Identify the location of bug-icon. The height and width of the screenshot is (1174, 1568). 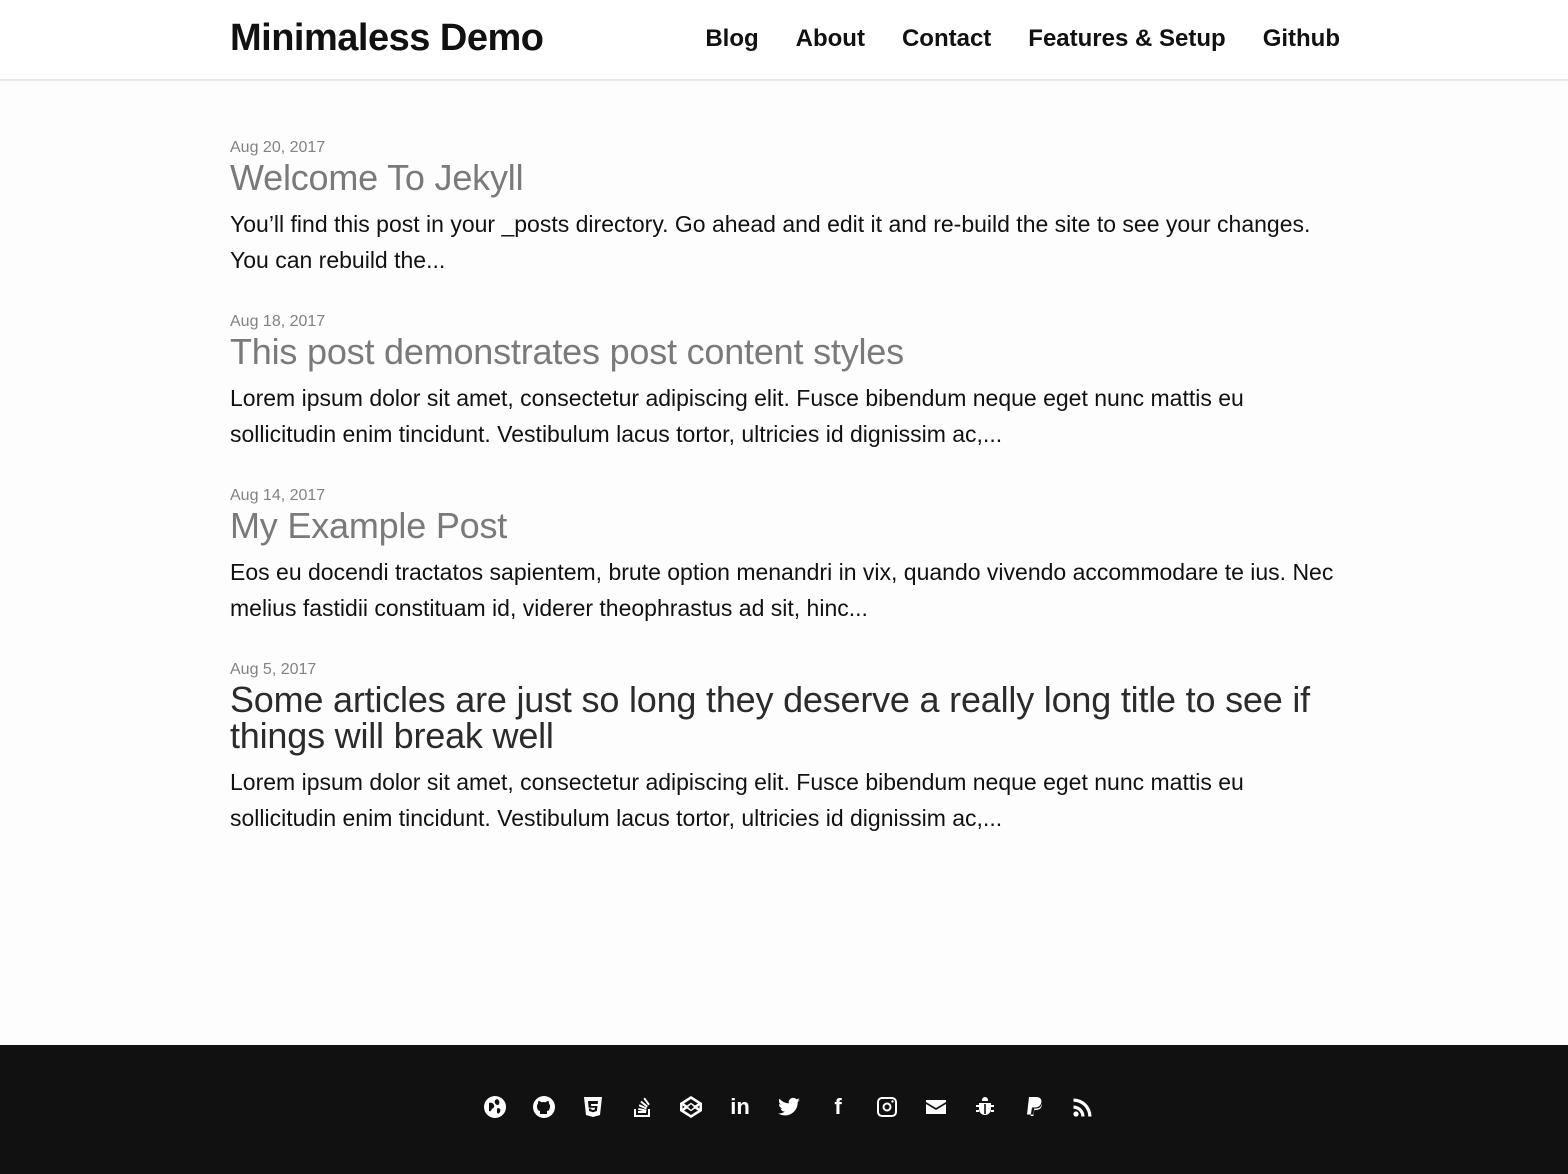
(985, 1107).